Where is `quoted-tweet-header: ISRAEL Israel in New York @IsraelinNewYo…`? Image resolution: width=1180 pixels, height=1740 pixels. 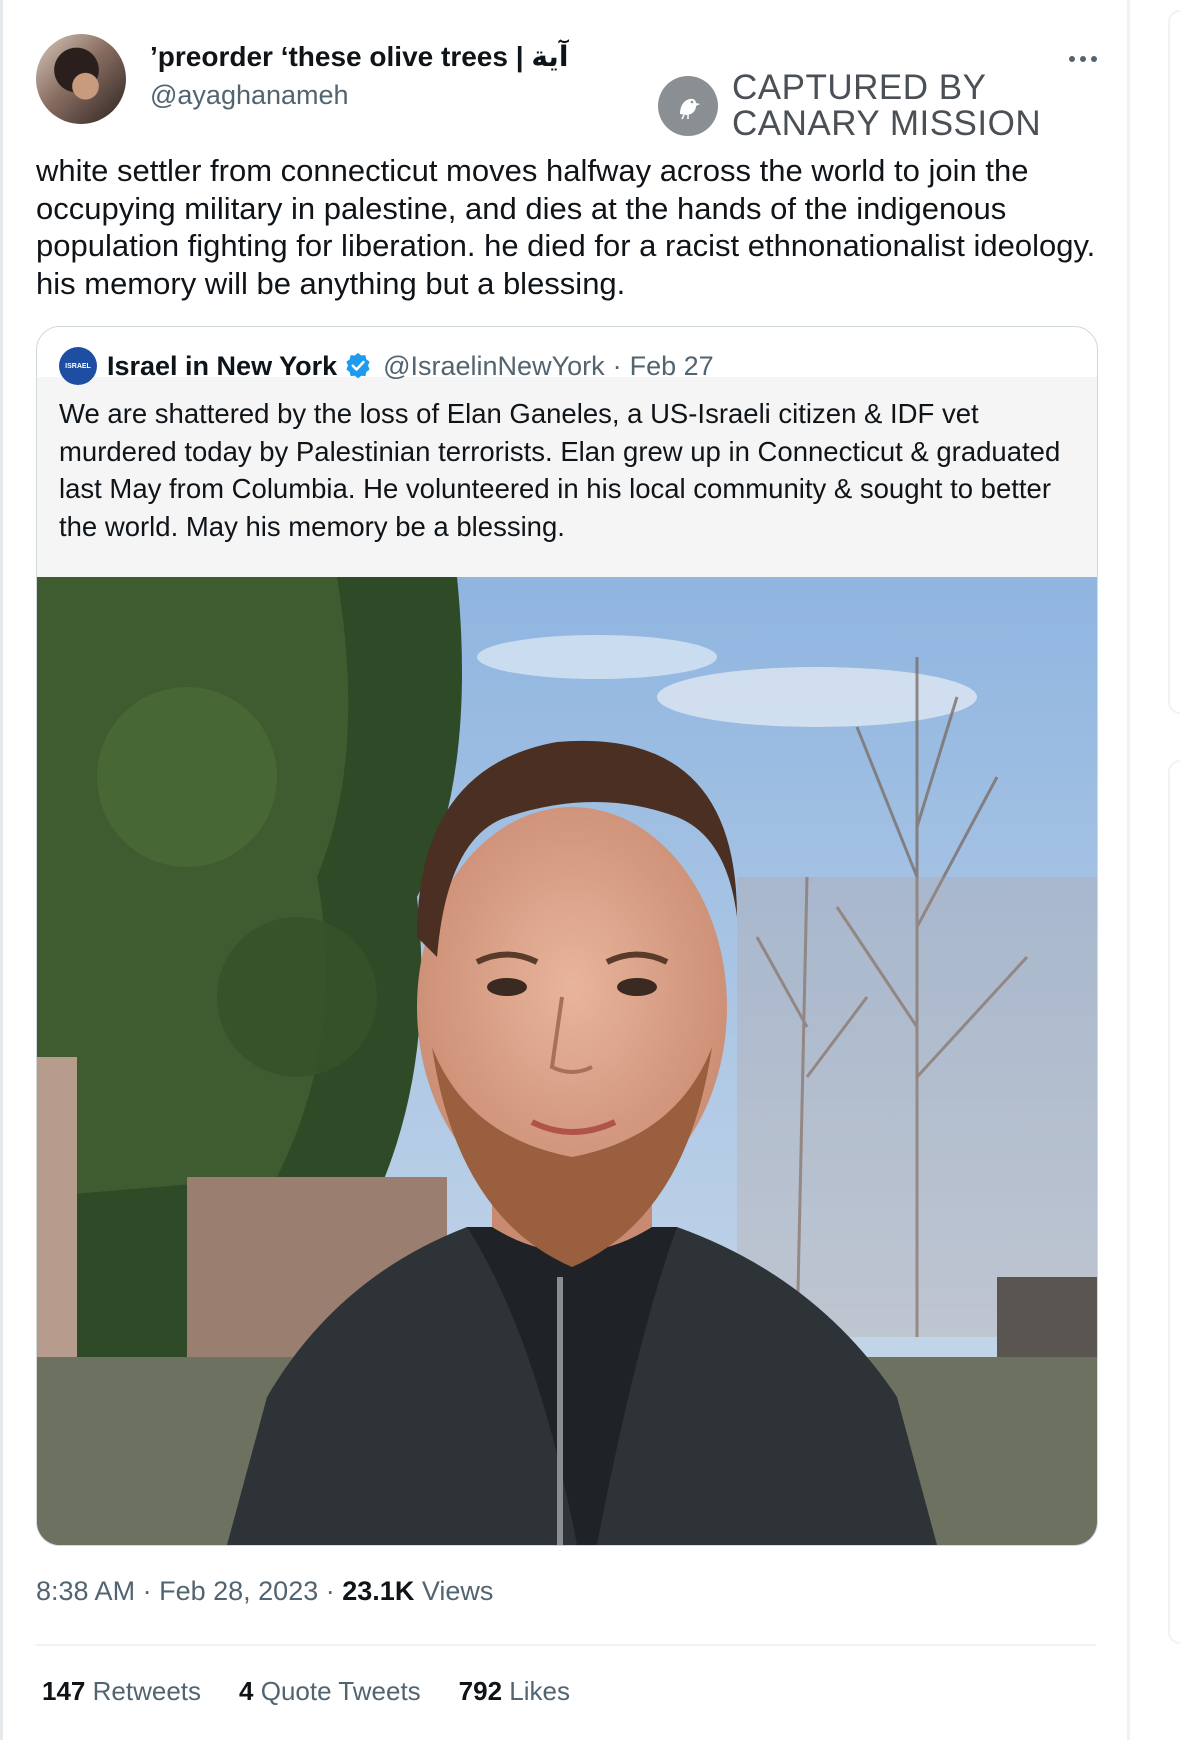 quoted-tweet-header: ISRAEL Israel in New York @IsraelinNewYo… is located at coordinates (386, 366).